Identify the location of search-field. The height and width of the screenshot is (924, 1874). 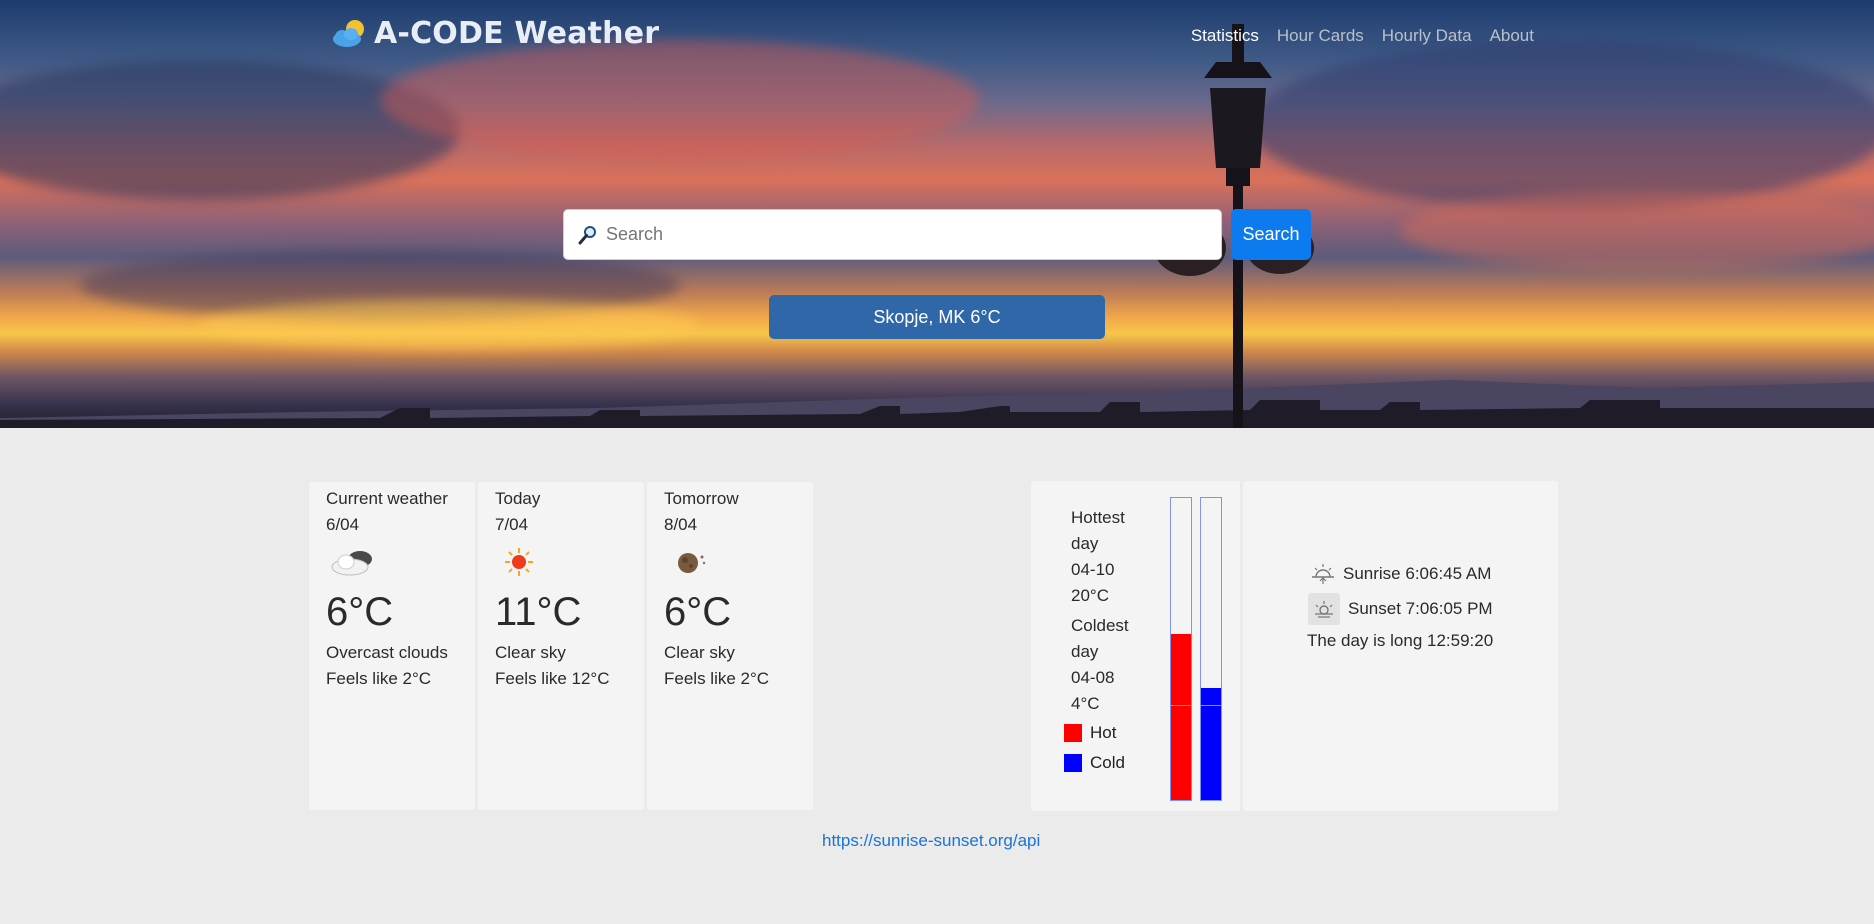
(892, 234).